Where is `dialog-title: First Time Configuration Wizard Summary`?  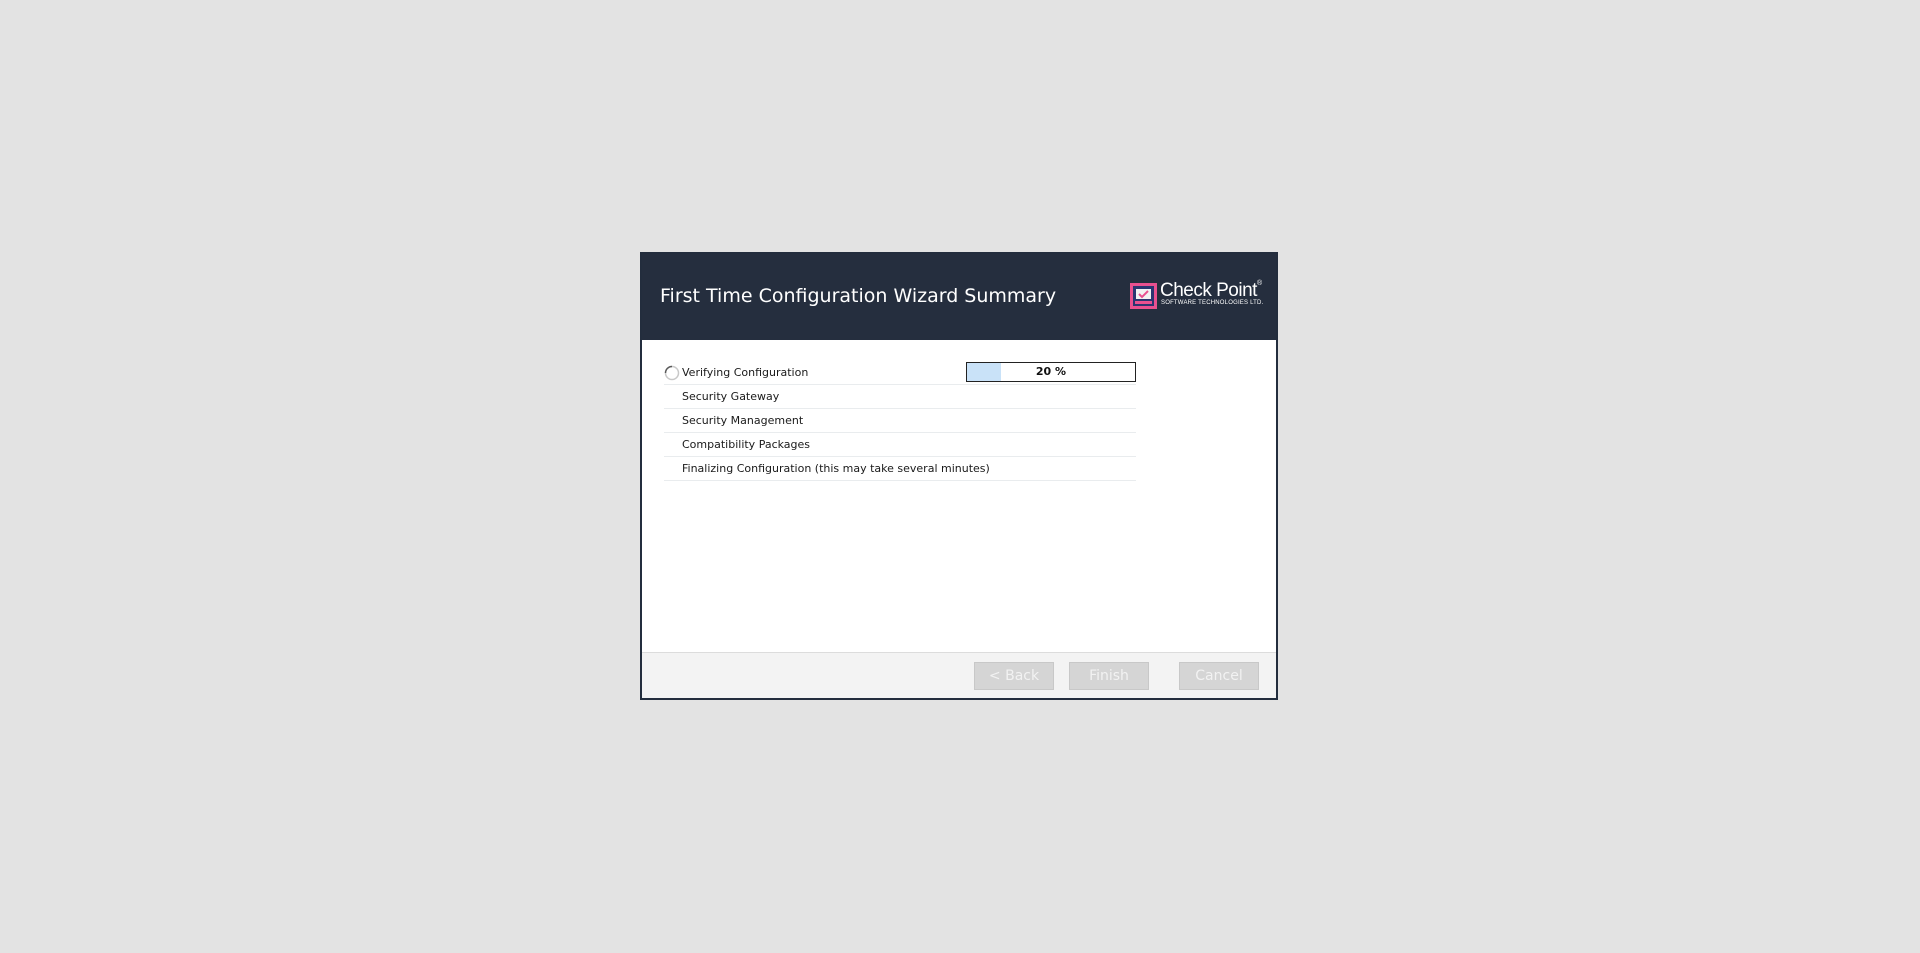 dialog-title: First Time Configuration Wizard Summary is located at coordinates (858, 296).